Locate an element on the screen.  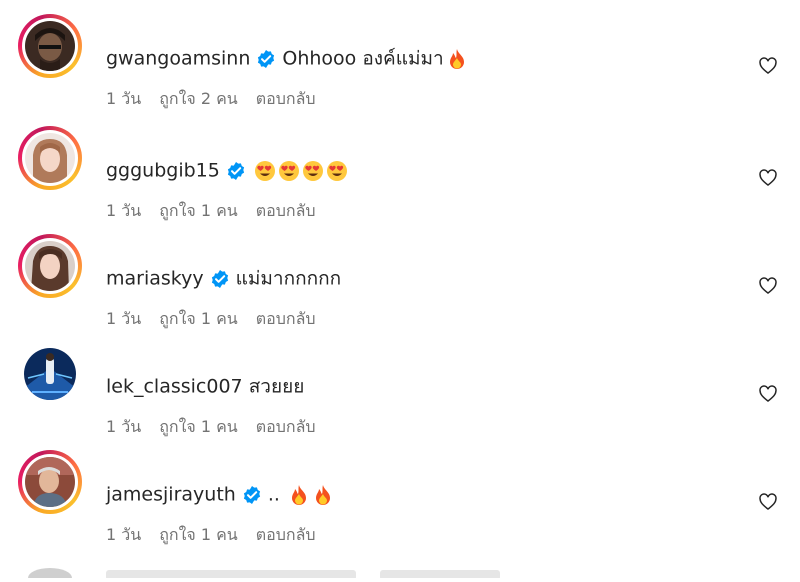
username: mariaskyy is located at coordinates (155, 279).